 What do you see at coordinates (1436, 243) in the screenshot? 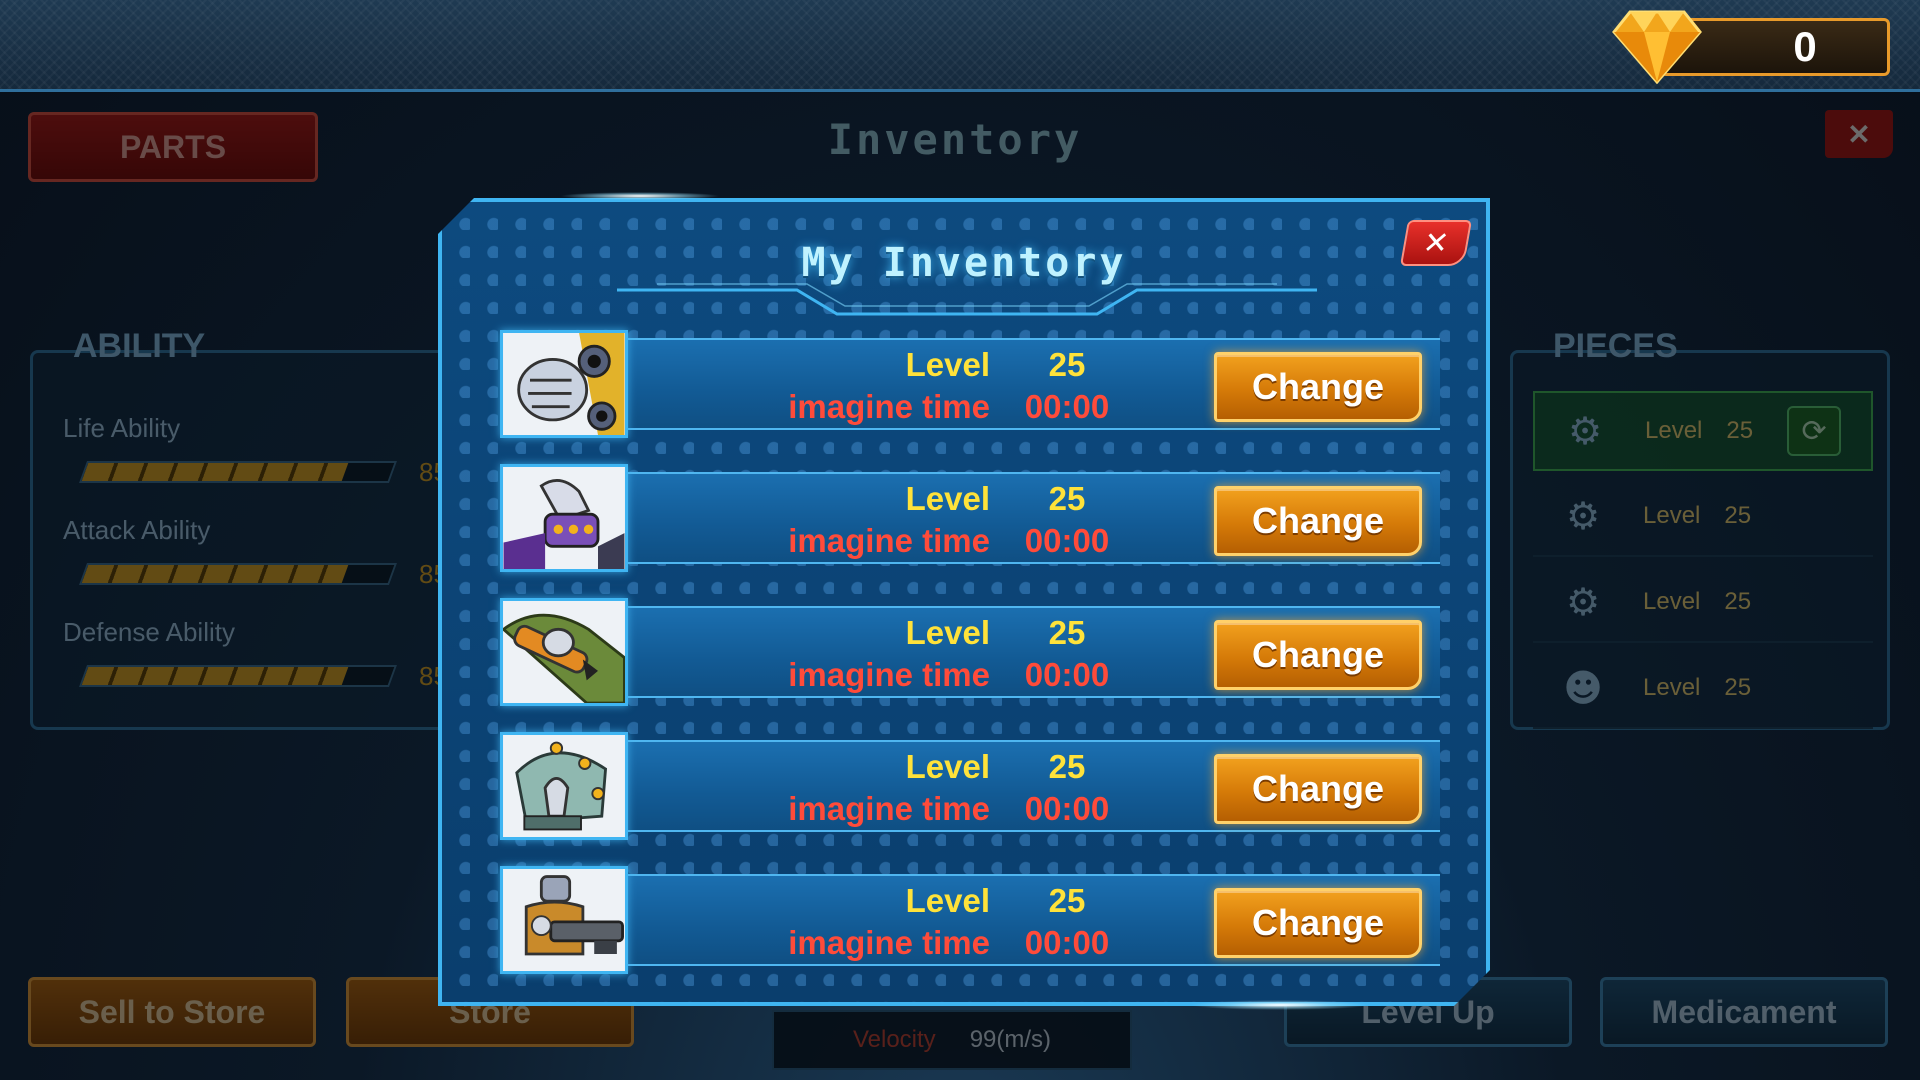
I see `close-icon: ✕` at bounding box center [1436, 243].